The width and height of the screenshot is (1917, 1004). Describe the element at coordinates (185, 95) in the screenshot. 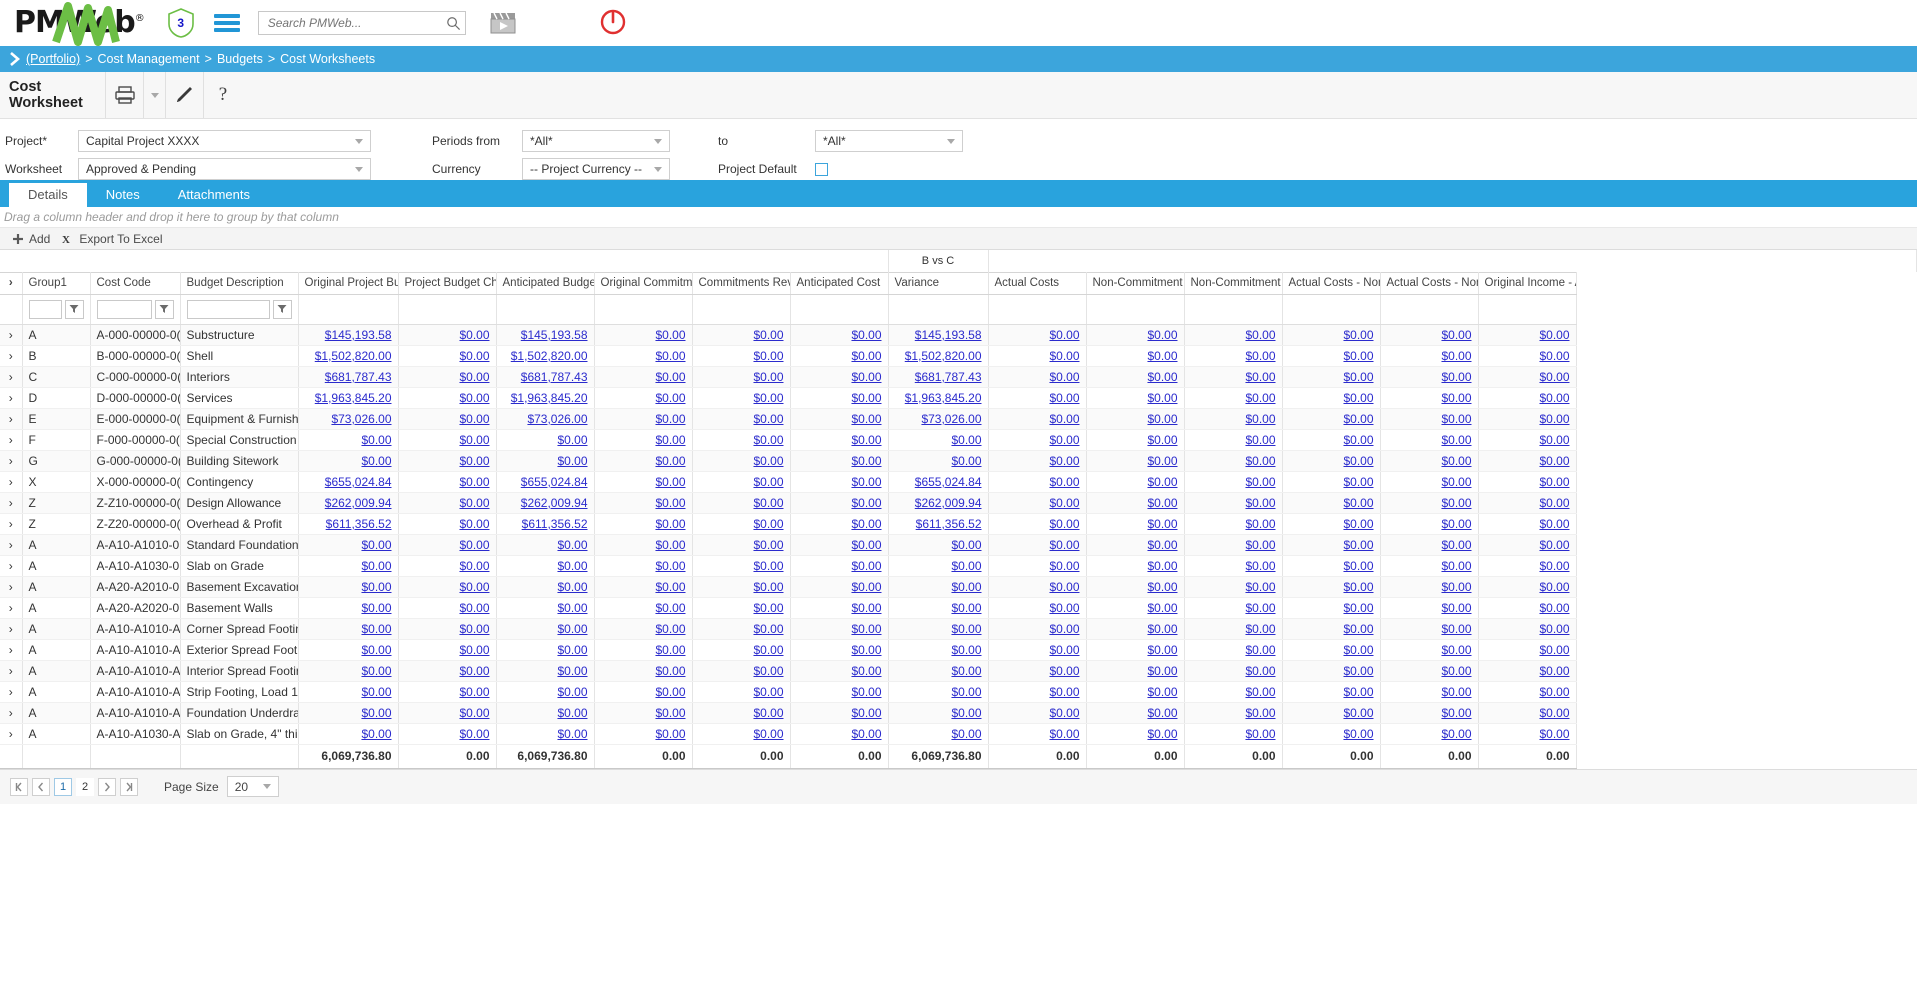

I see `edit-button` at that location.